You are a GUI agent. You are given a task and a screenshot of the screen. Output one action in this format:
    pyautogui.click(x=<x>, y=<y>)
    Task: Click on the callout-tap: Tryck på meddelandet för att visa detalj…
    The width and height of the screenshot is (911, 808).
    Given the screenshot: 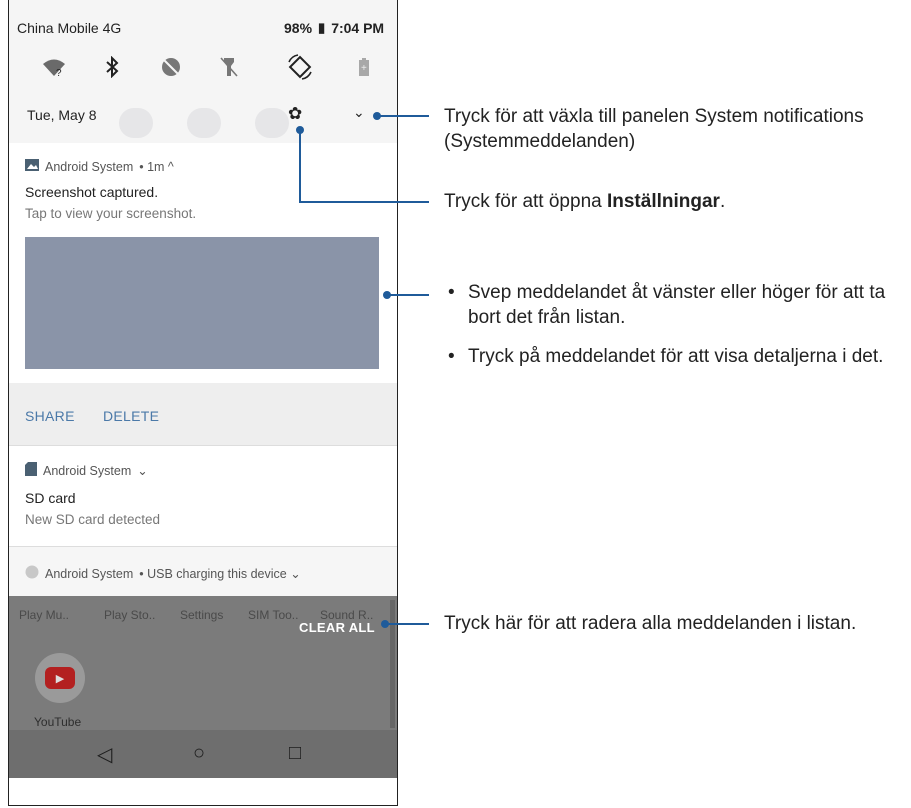 What is the action you would take?
    pyautogui.click(x=676, y=356)
    